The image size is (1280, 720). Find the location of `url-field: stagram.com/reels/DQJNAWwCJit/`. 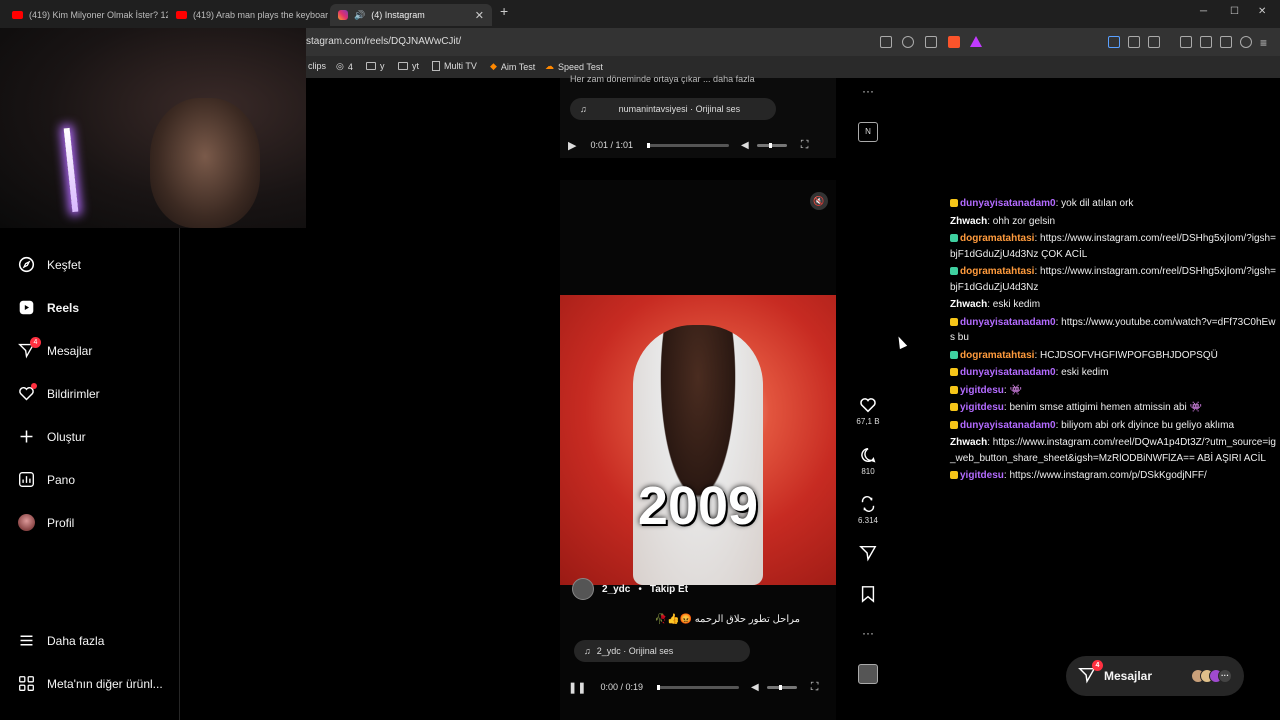

url-field: stagram.com/reels/DQJNAWwCJit/ is located at coordinates (383, 41).